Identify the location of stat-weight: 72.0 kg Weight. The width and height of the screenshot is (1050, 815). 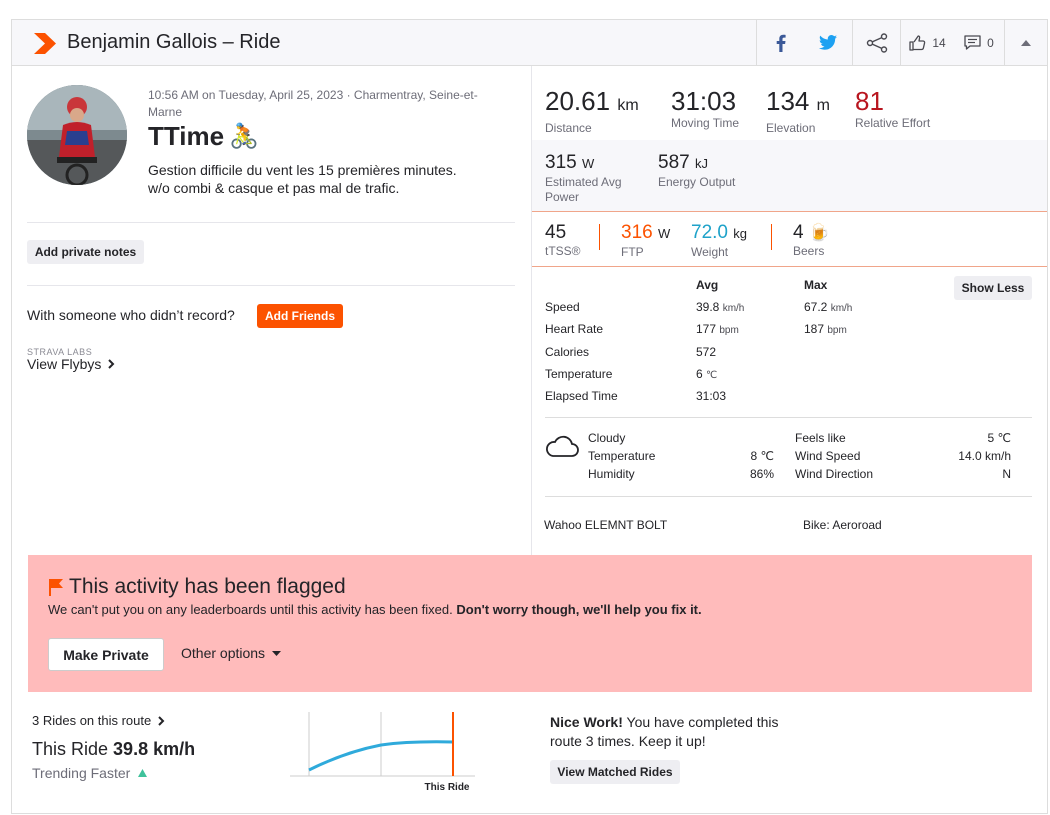
(719, 241).